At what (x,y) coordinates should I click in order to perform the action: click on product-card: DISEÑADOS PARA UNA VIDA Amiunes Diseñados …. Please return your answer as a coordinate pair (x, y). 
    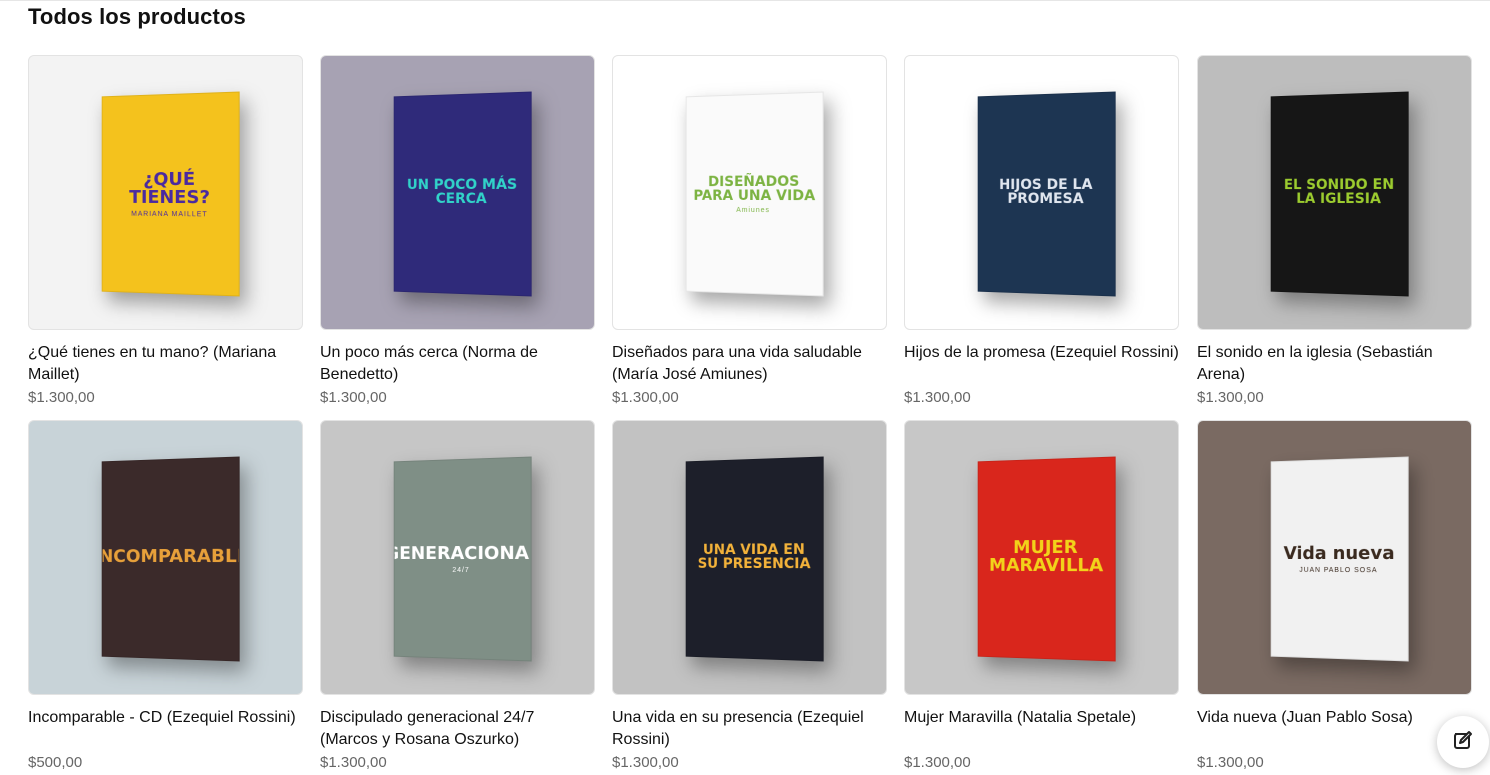
    Looking at the image, I should click on (749, 232).